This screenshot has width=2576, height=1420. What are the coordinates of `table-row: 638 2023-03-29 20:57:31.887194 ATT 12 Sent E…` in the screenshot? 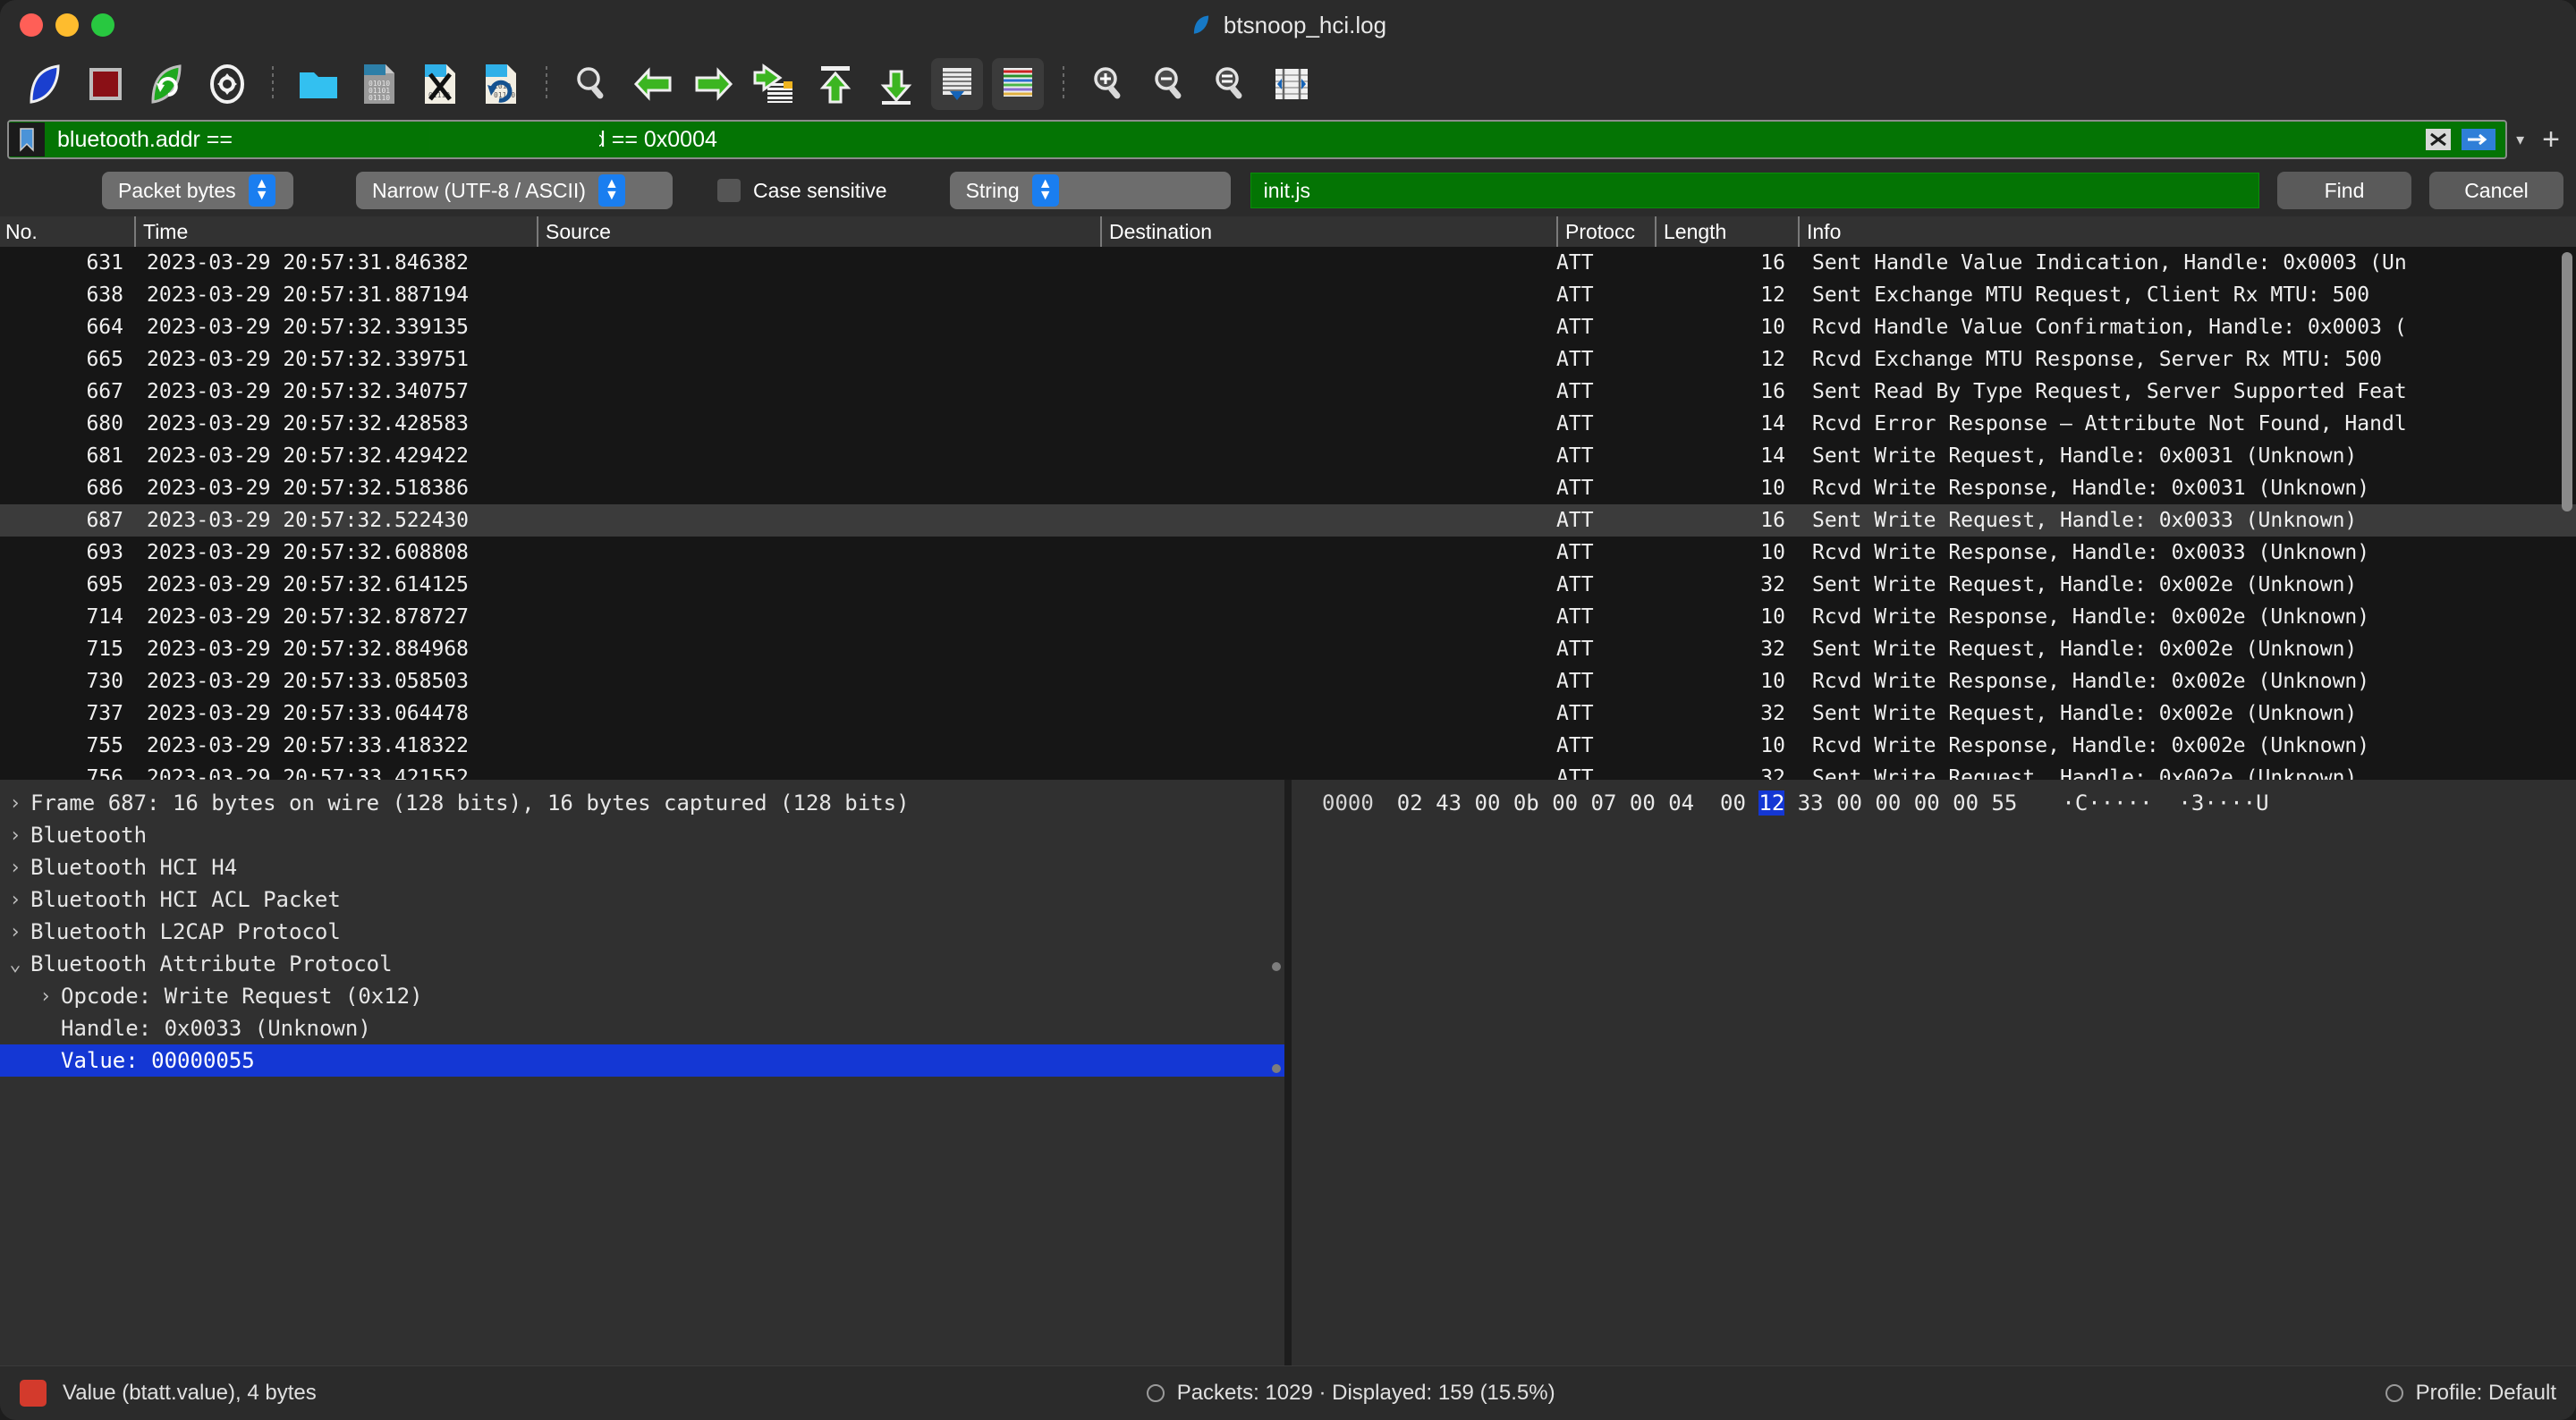 It's located at (1288, 295).